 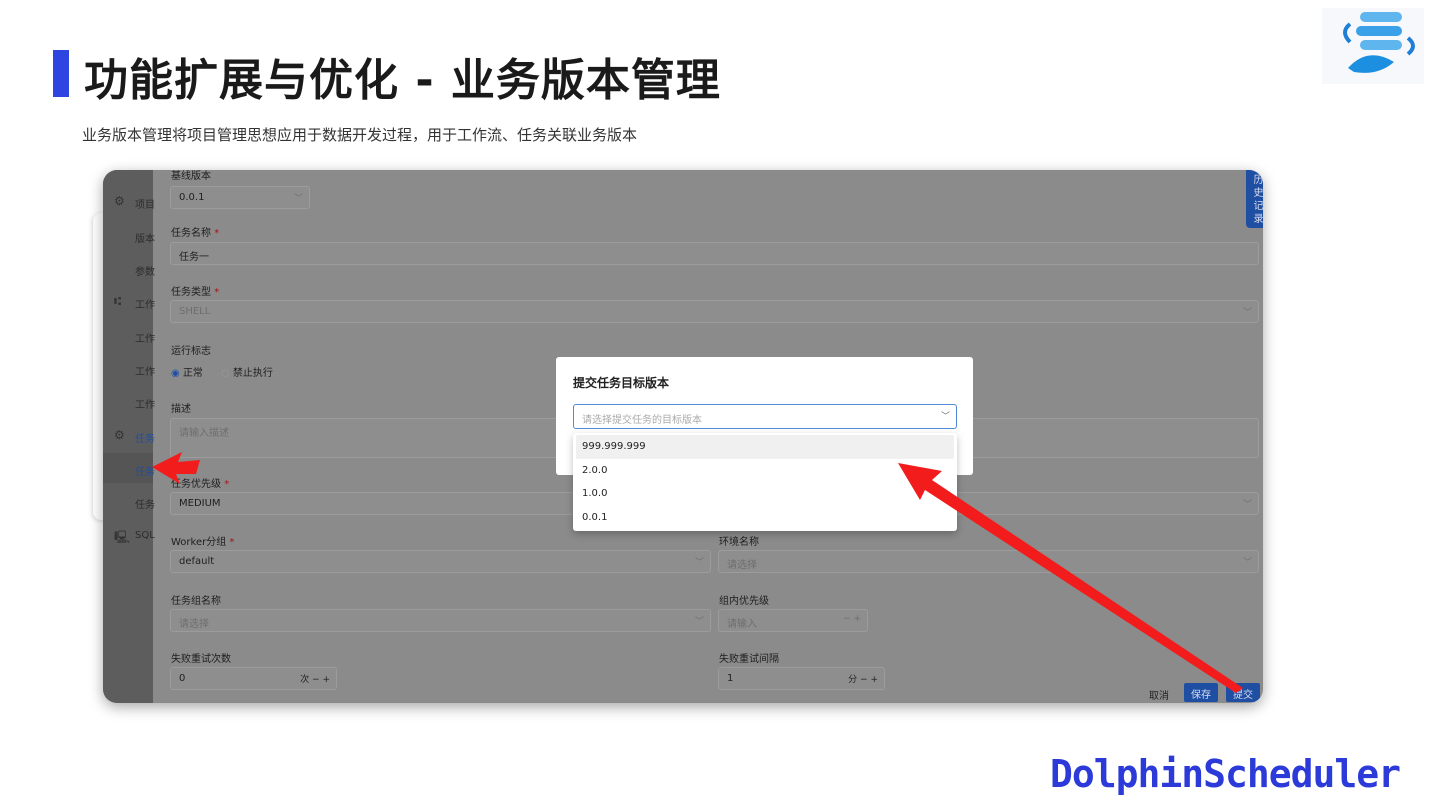 What do you see at coordinates (176, 468) in the screenshot?
I see `red-arrow-left` at bounding box center [176, 468].